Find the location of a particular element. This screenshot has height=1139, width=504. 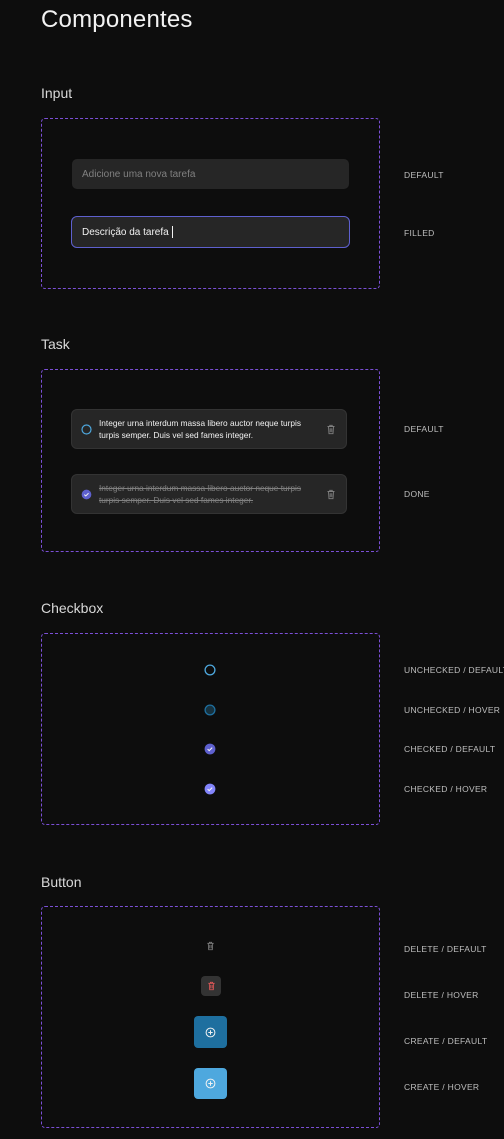

state-label-unchecked-default: UNCHECKED / DEFAULT is located at coordinates (454, 670).